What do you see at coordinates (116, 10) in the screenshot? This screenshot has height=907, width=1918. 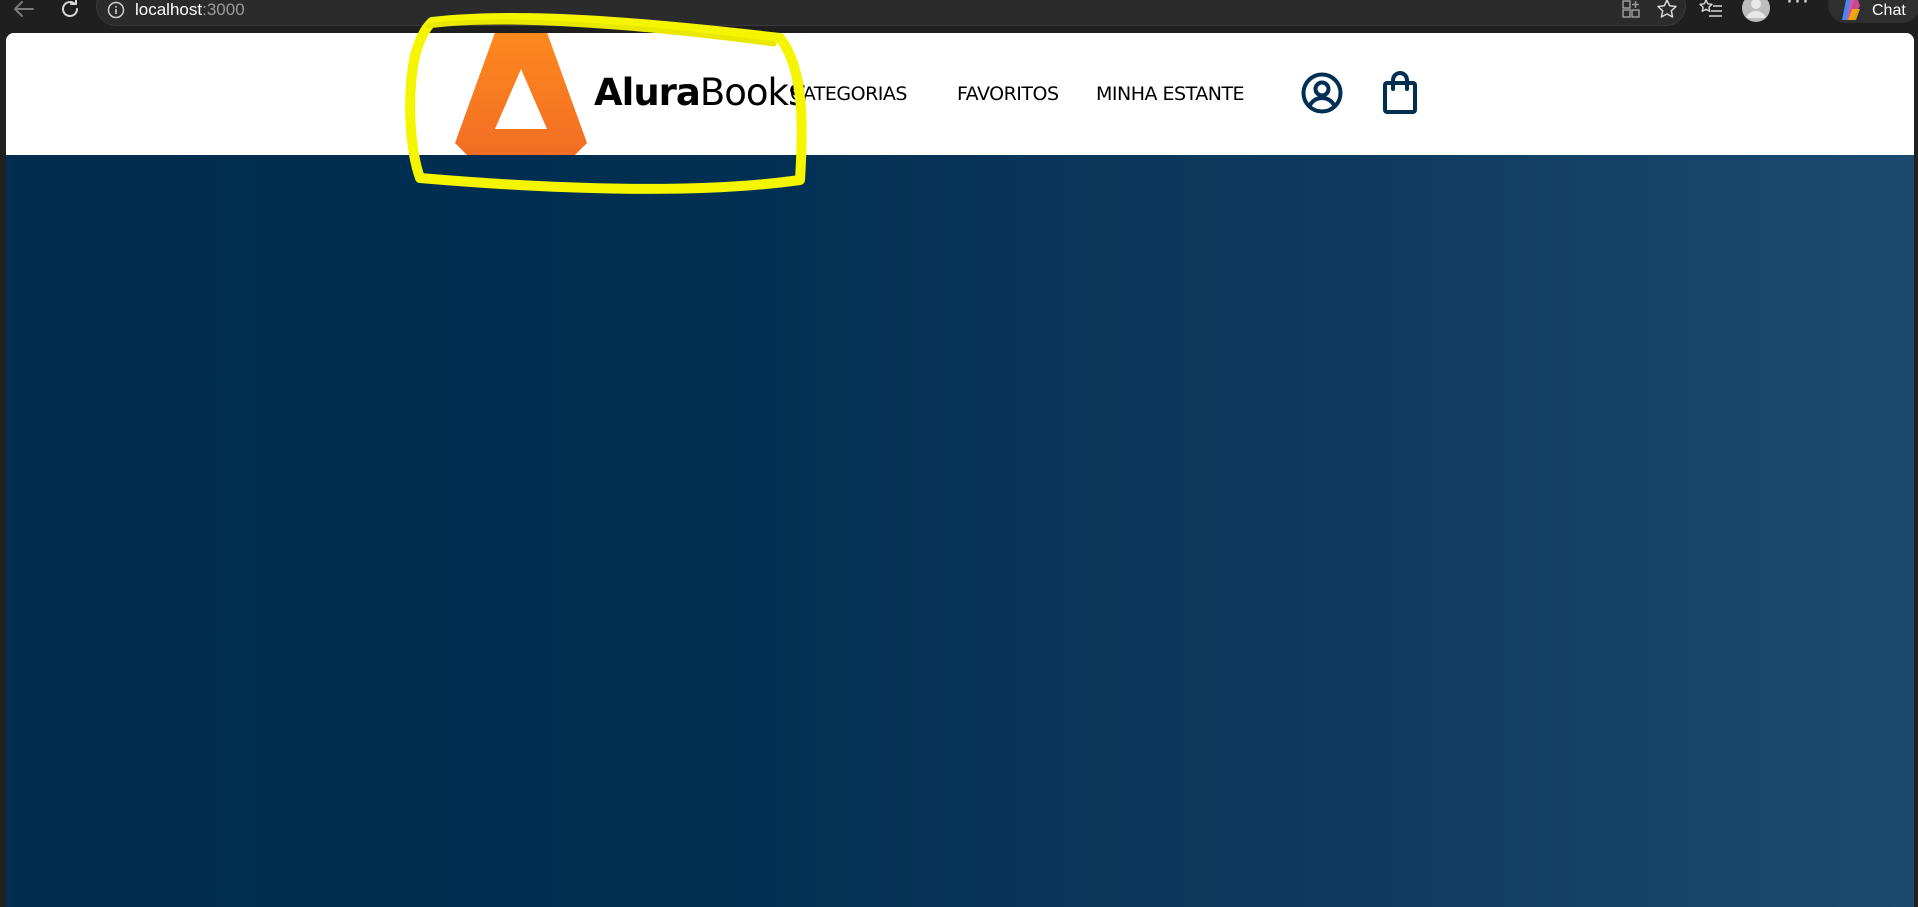 I see `site-info-icon` at bounding box center [116, 10].